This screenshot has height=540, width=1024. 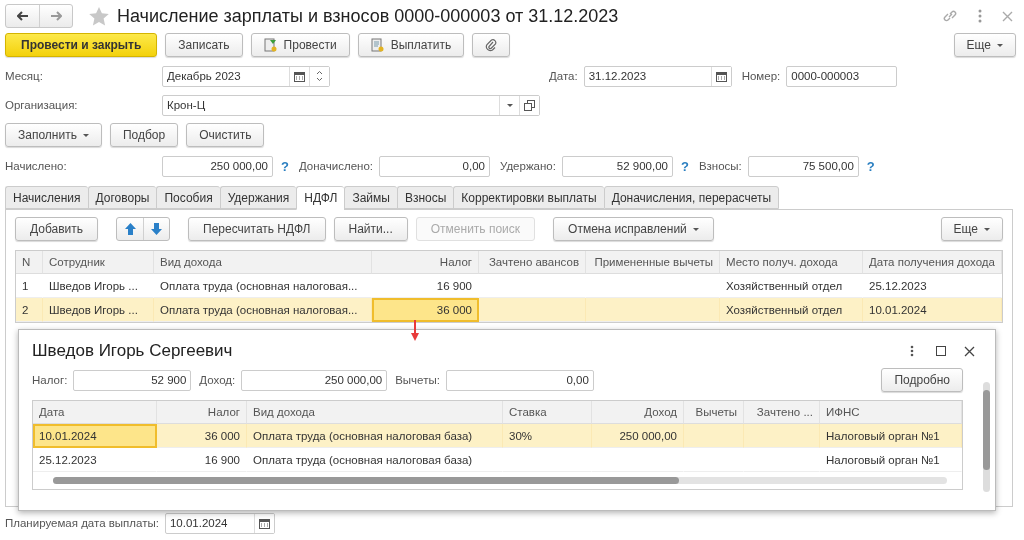 What do you see at coordinates (46, 197) in the screenshot?
I see `tab: Начисления` at bounding box center [46, 197].